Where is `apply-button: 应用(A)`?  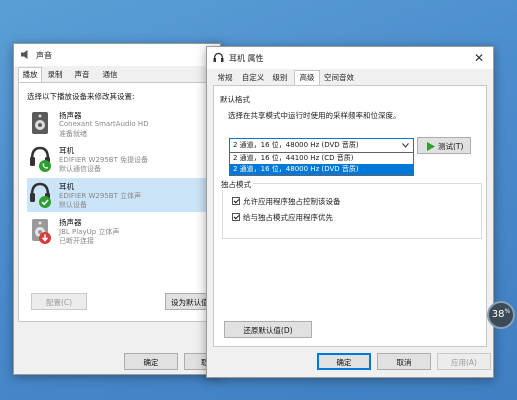
apply-button: 应用(A) is located at coordinates (464, 361).